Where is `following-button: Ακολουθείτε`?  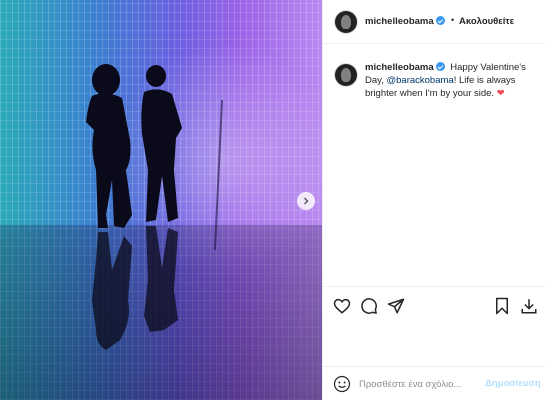
following-button: Ακολουθείτε is located at coordinates (486, 21).